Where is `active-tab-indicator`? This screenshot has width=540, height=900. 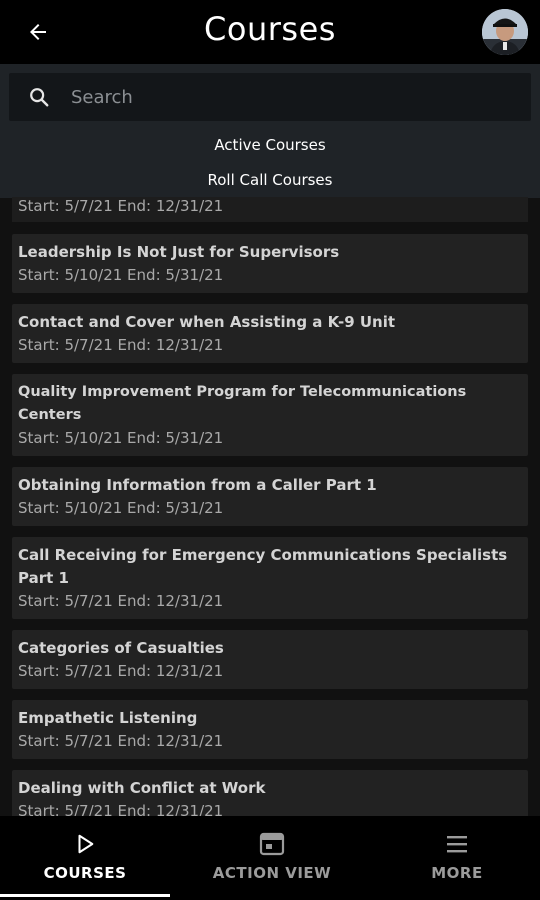 active-tab-indicator is located at coordinates (85, 895).